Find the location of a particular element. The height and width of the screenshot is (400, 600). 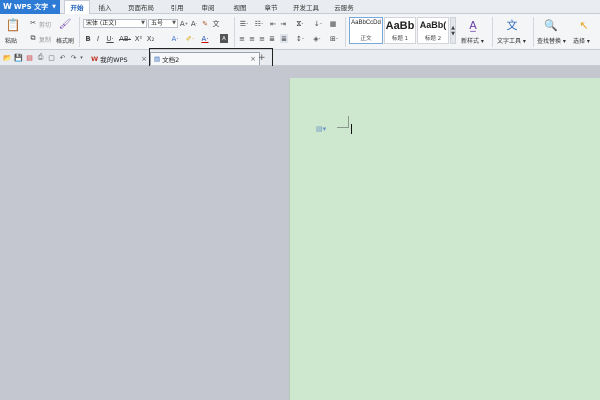

open-folder-icon: 📂 is located at coordinates (7, 57).